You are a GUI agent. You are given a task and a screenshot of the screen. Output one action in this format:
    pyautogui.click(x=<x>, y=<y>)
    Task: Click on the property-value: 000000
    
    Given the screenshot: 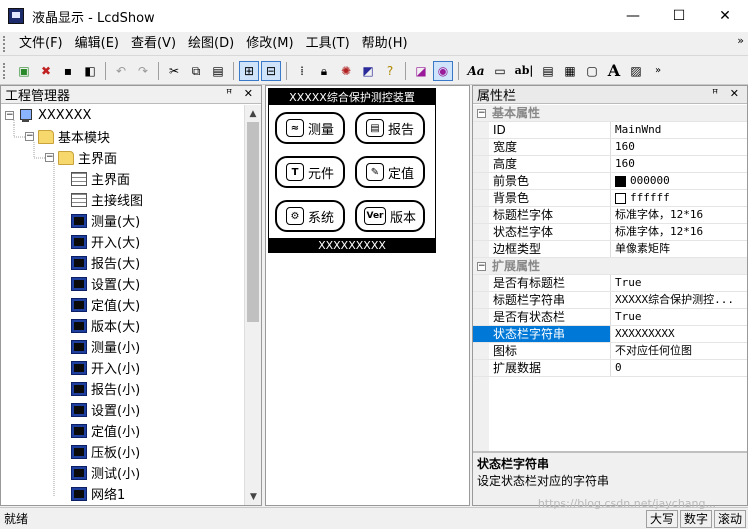 What is the action you would take?
    pyautogui.click(x=679, y=181)
    